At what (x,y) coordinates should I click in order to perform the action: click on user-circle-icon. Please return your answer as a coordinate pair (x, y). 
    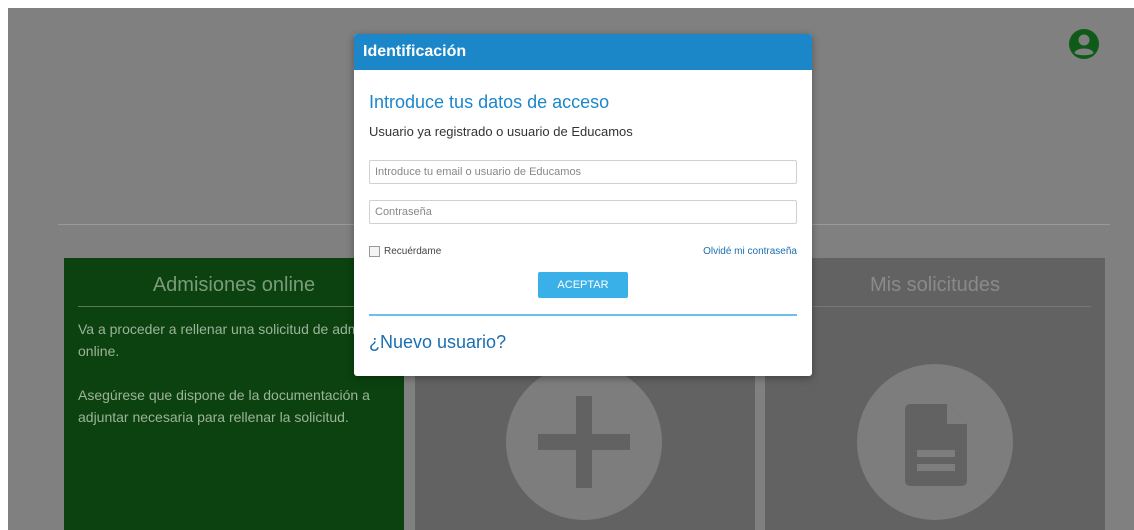
    Looking at the image, I should click on (1084, 44).